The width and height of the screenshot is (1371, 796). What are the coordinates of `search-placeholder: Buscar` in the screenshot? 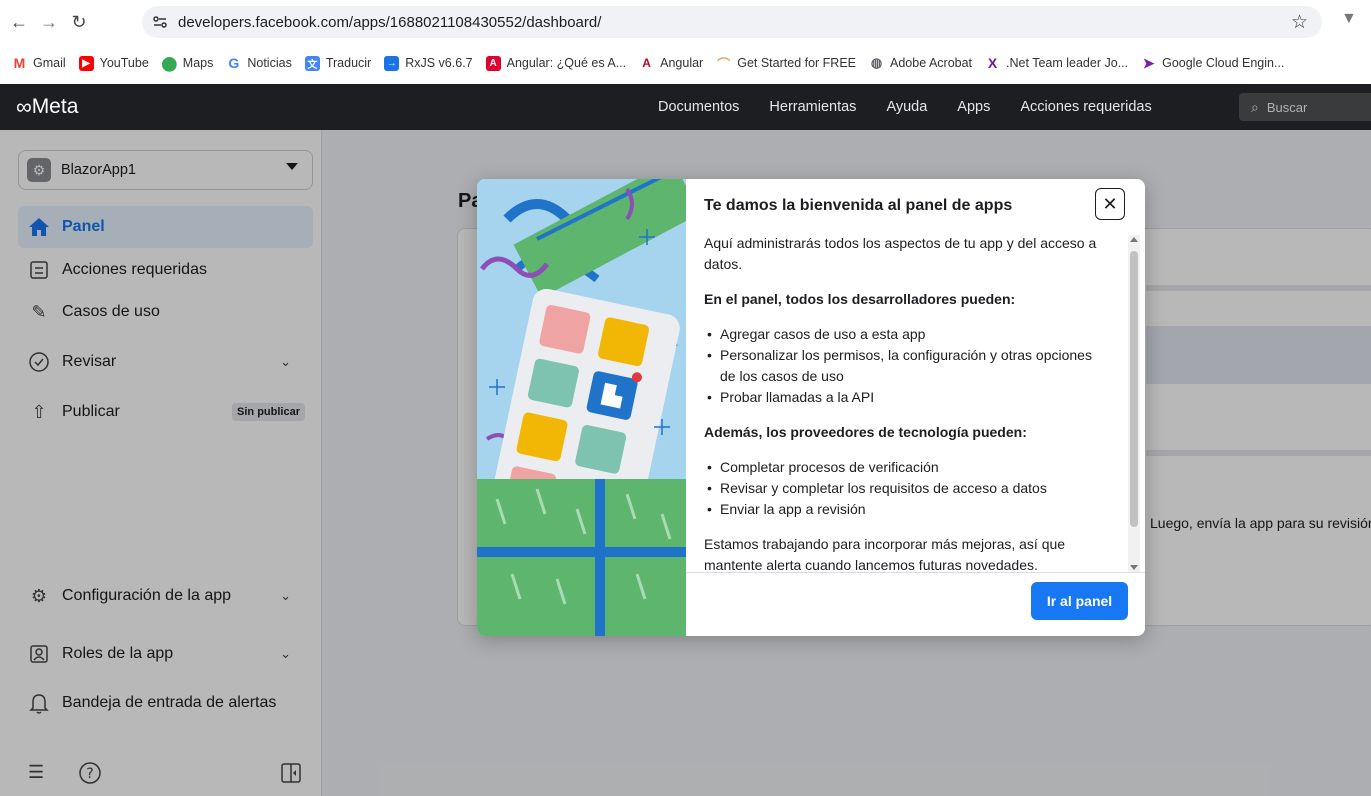 It's located at (1287, 107).